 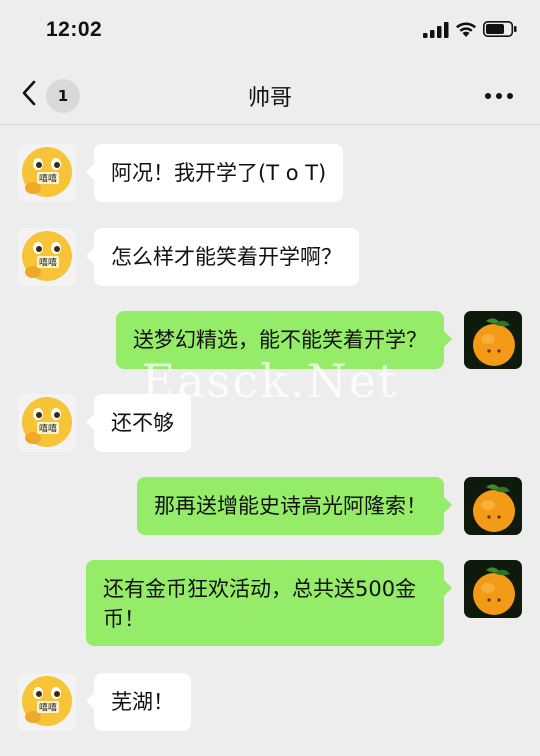 I want to click on message-bubble-sent: 还有金币狂欢活动，总共送500金币！, so click(x=269, y=603).